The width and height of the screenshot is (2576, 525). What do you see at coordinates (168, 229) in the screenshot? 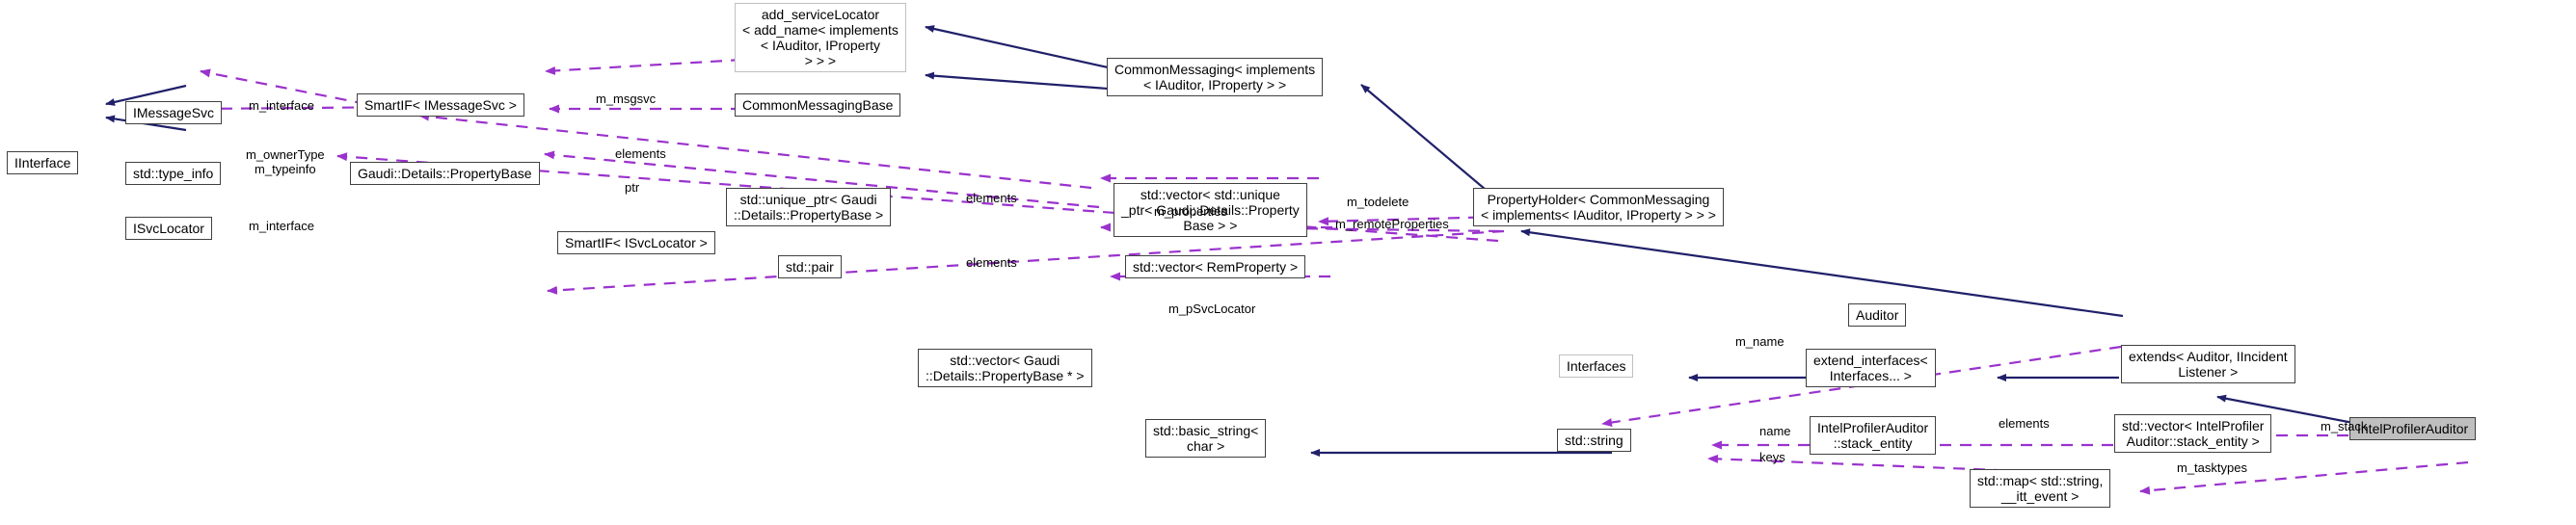
I see `class-node-isvclocator: ISvcLocator` at bounding box center [168, 229].